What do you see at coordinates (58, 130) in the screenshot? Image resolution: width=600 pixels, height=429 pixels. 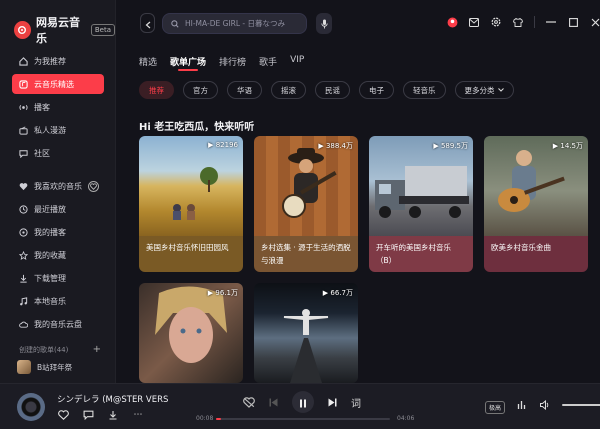 I see `sidebar-item-roaming: 私人漫游` at bounding box center [58, 130].